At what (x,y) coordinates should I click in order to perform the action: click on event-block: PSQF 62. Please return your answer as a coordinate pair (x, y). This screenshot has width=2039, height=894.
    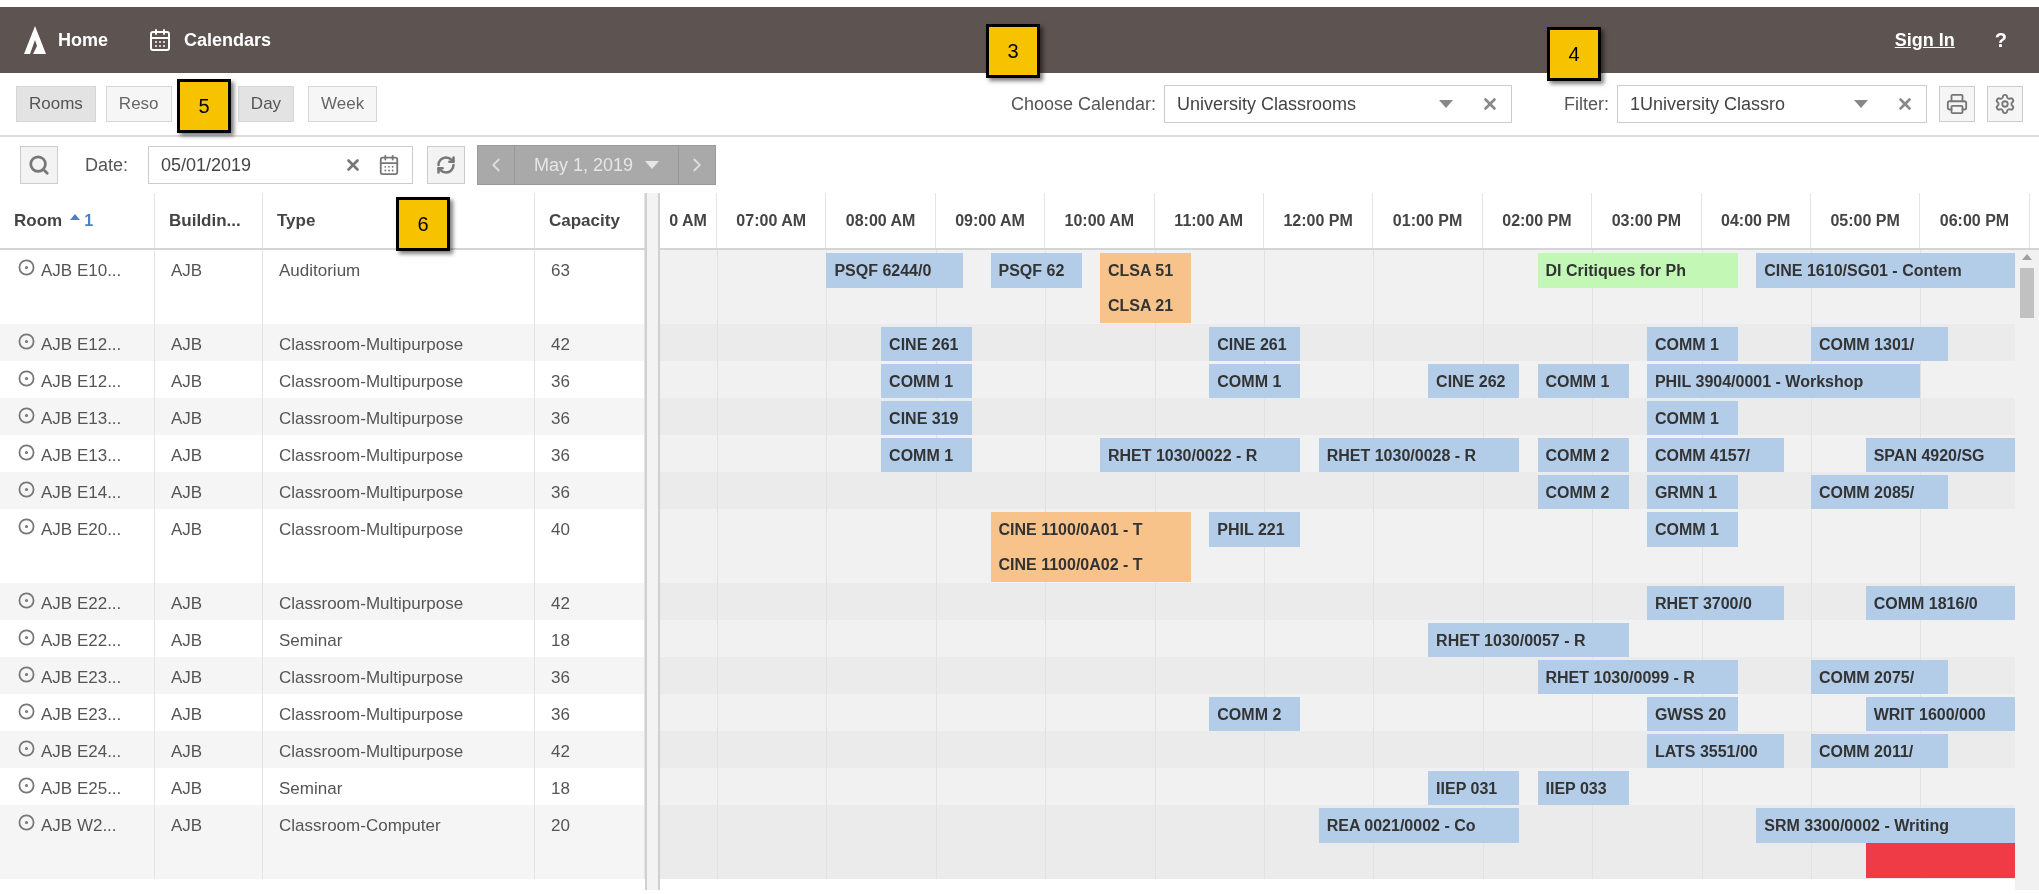
    Looking at the image, I should click on (1036, 270).